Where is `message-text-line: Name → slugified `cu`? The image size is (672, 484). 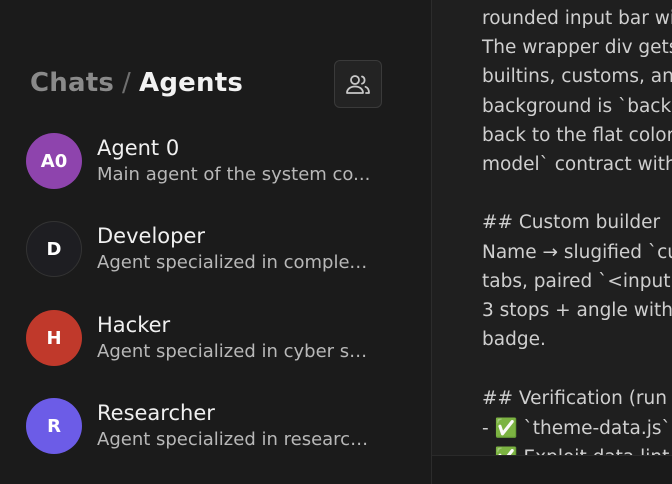 message-text-line: Name → slugified `cu is located at coordinates (577, 252).